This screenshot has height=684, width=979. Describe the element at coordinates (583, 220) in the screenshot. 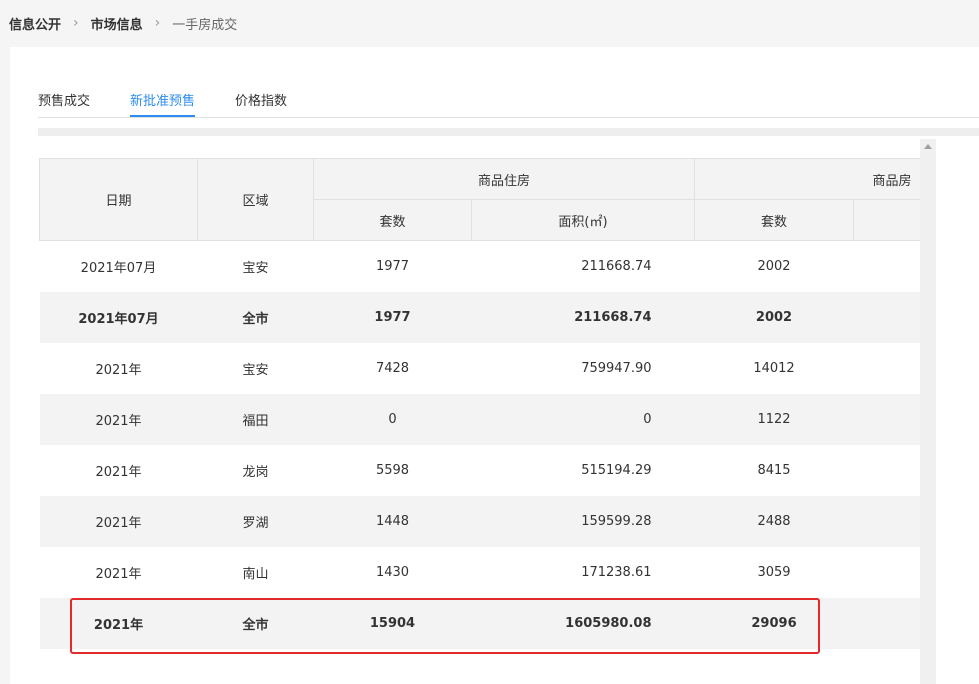

I see `header-area: 面积(㎡)` at that location.